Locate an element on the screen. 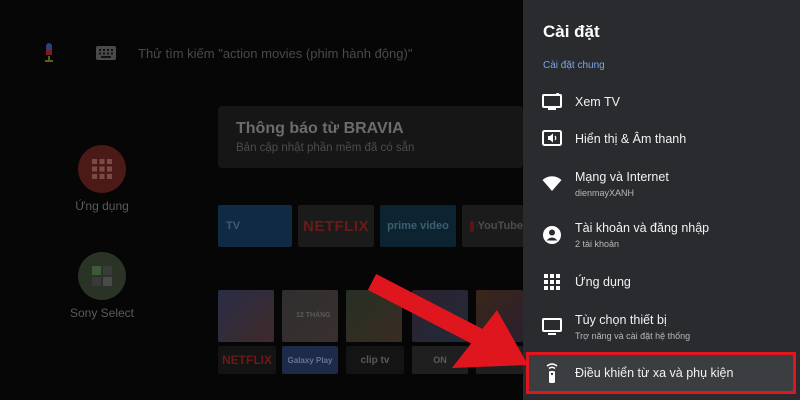  app-tile-label: TV is located at coordinates (233, 226).